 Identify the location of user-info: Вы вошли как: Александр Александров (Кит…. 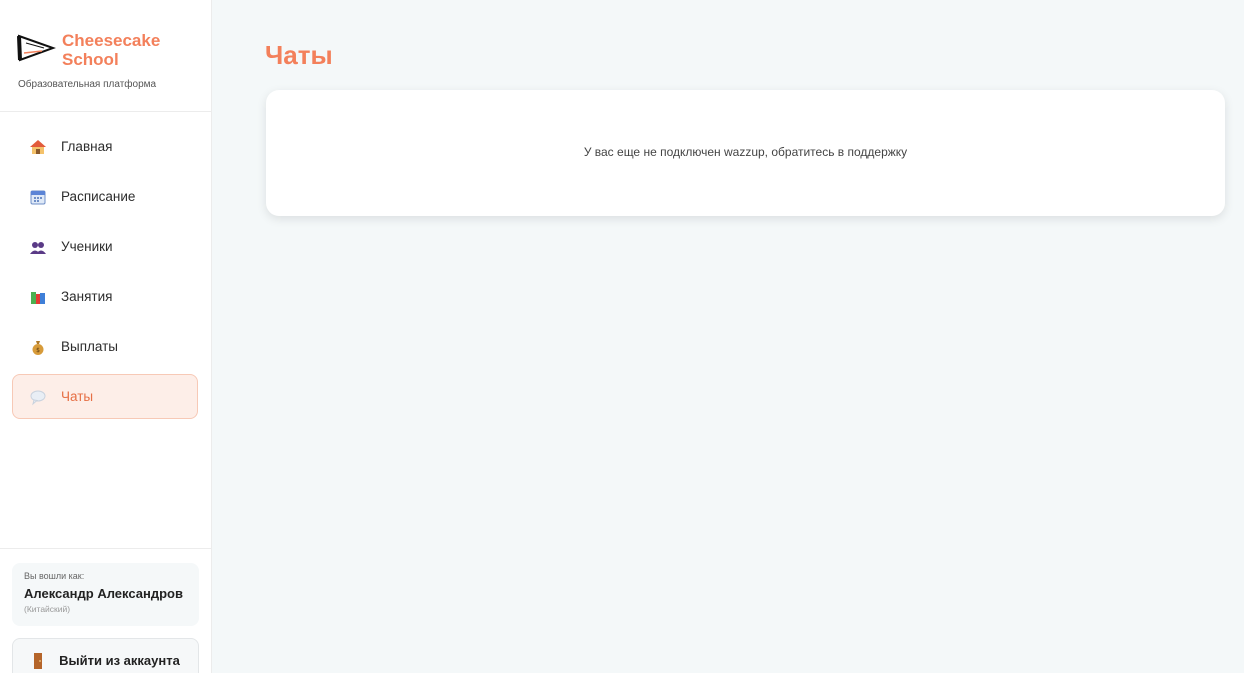
(105, 594).